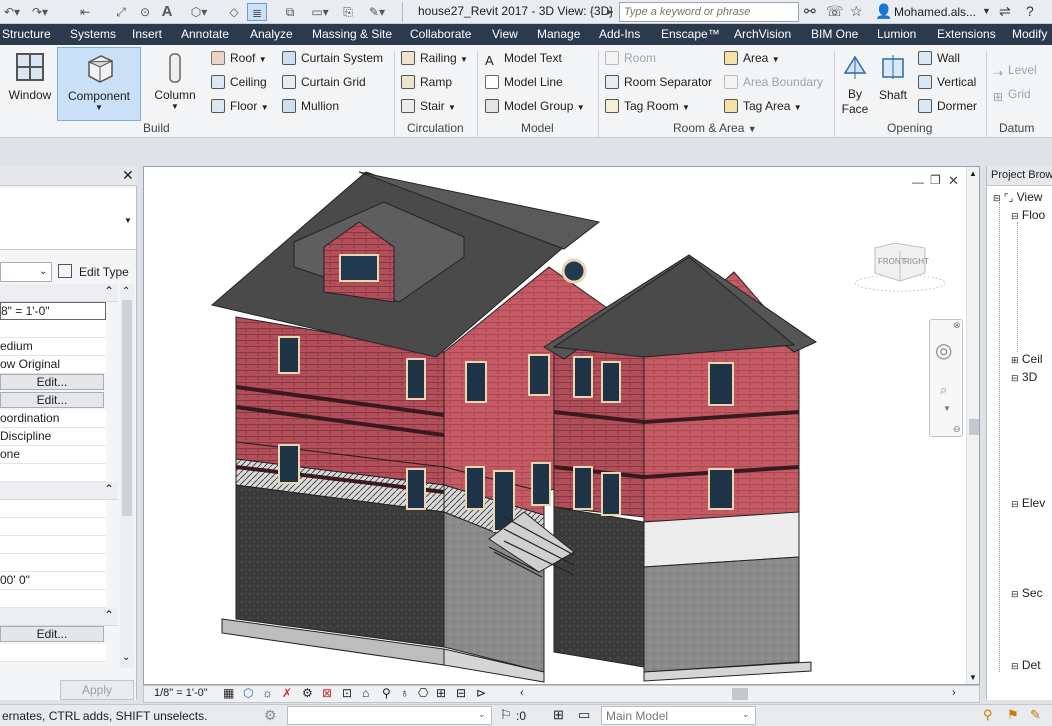 Image resolution: width=1052 pixels, height=726 pixels. I want to click on tree-item-3d-views: ⊟ 3D, so click(1024, 377).